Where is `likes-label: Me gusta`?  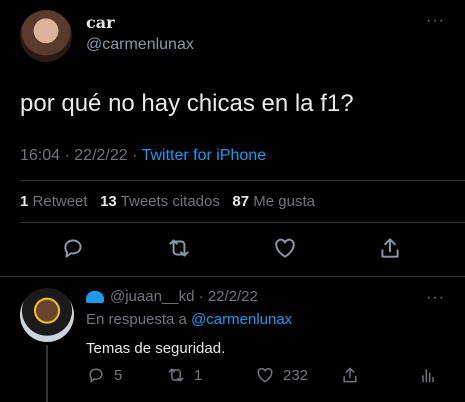
likes-label: Me gusta is located at coordinates (284, 201).